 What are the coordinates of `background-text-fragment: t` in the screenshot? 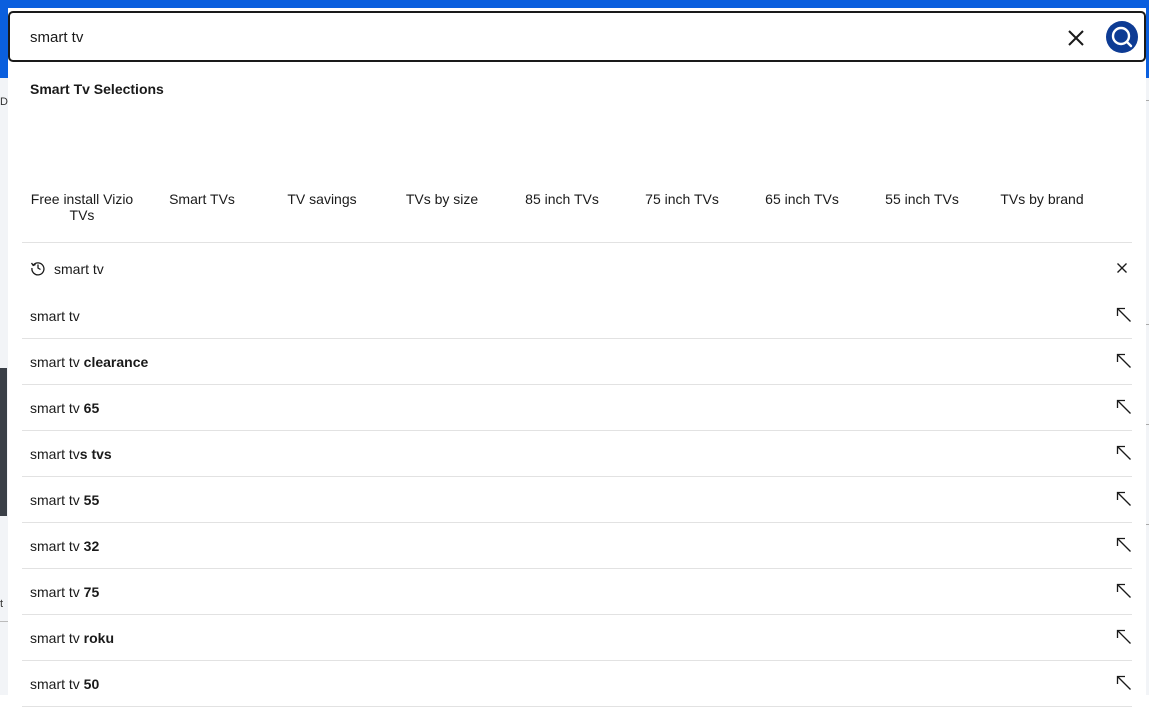 It's located at (2, 604).